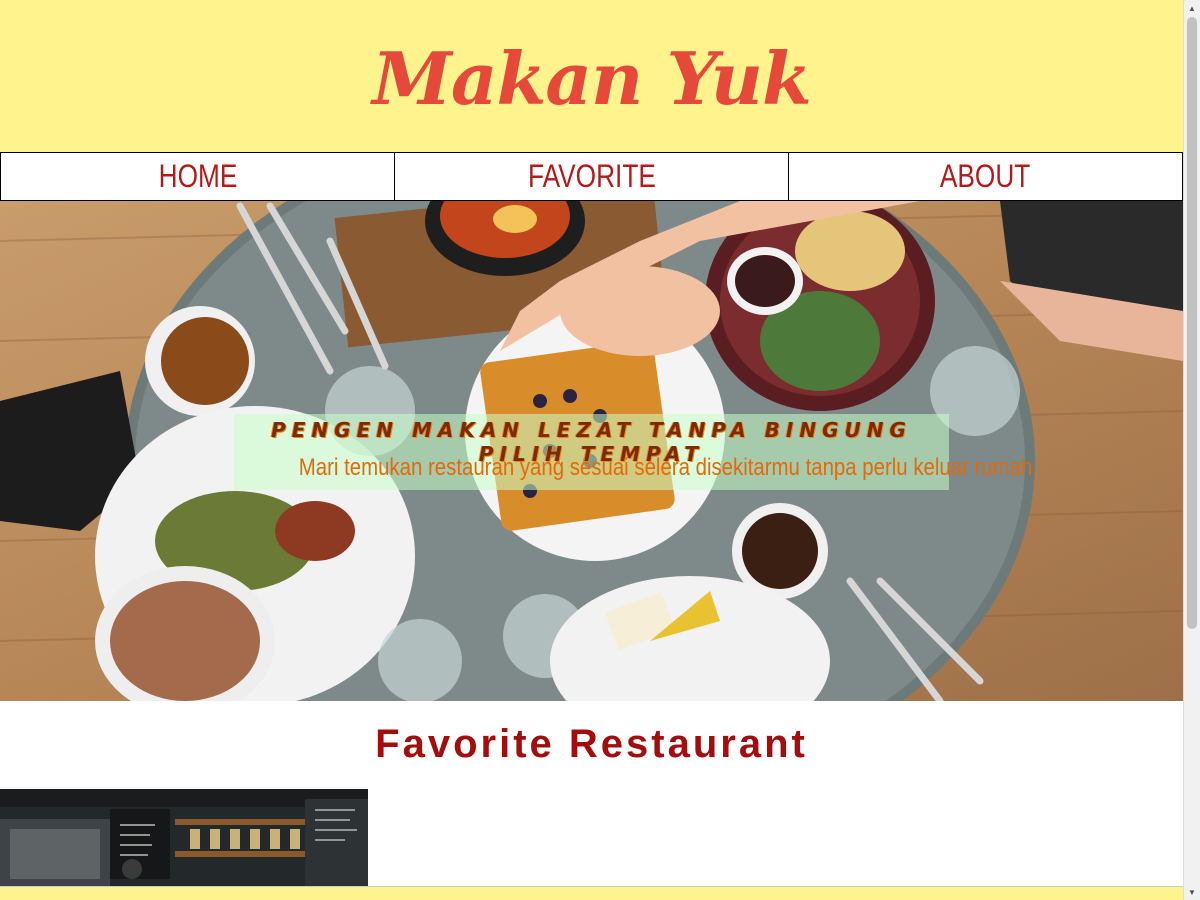 This screenshot has width=1200, height=900. I want to click on nav-about-label: ABOUT, so click(985, 176).